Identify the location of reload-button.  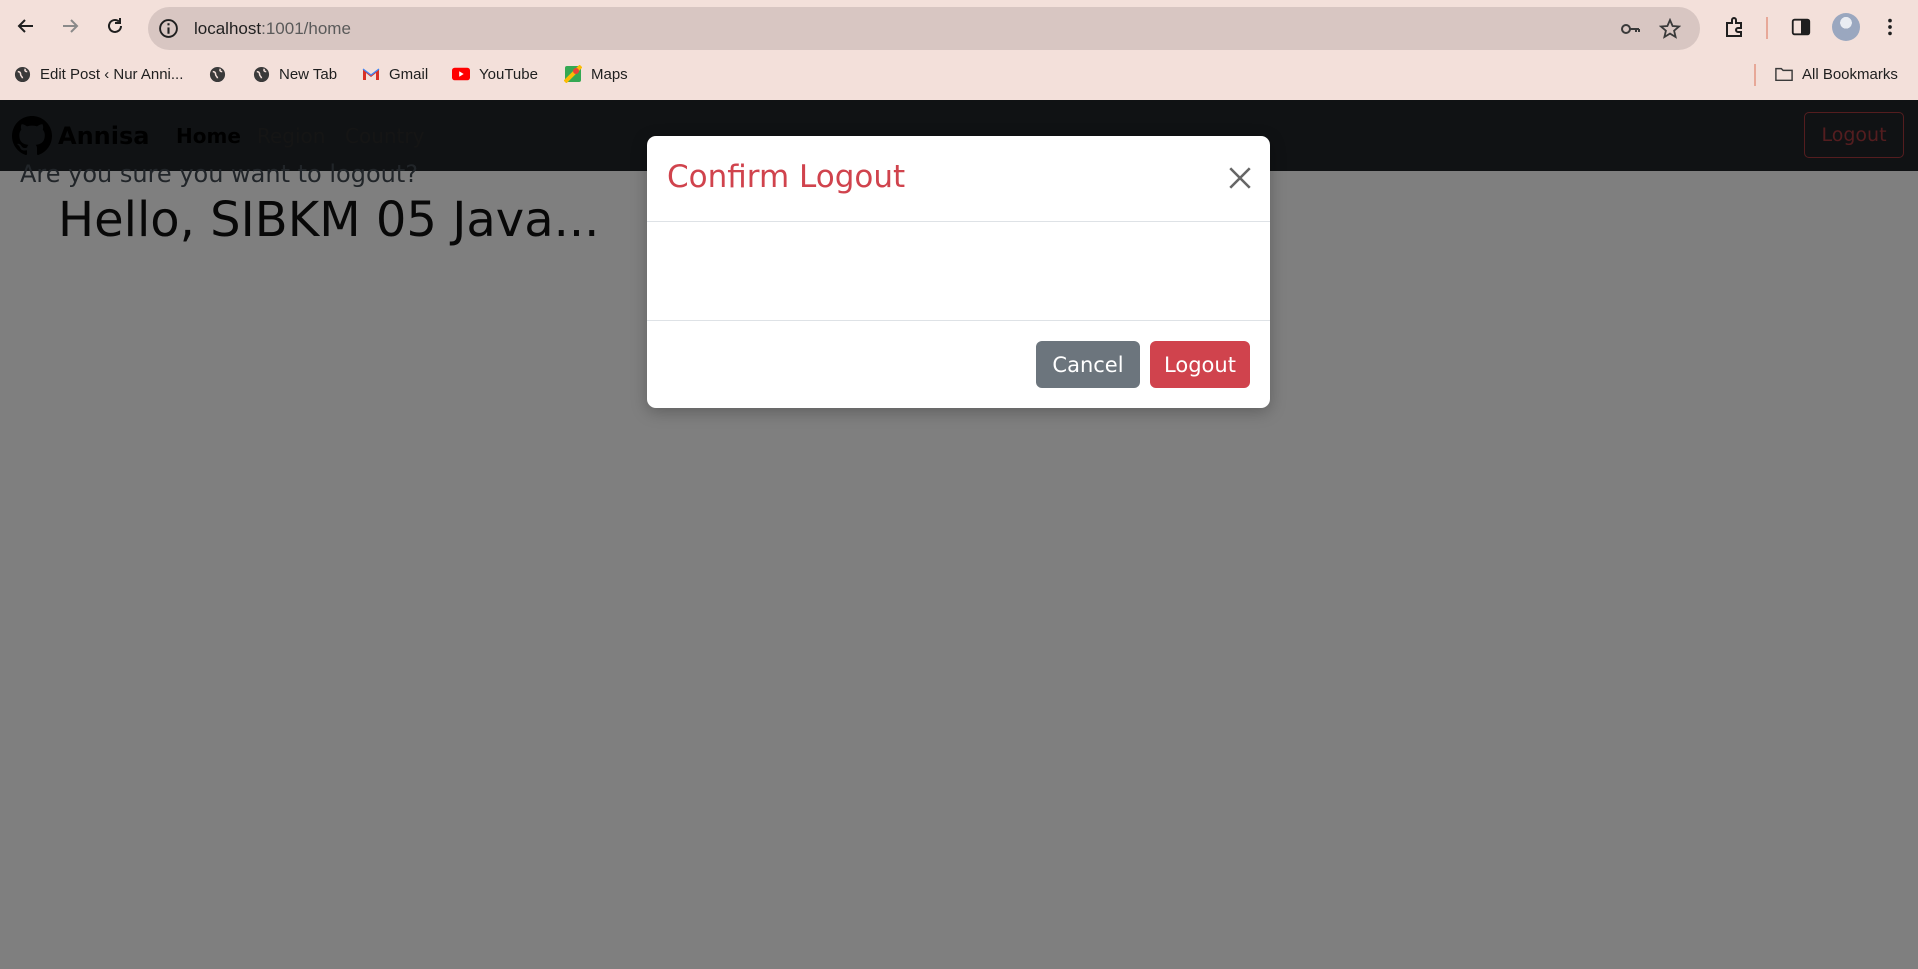
(115, 26).